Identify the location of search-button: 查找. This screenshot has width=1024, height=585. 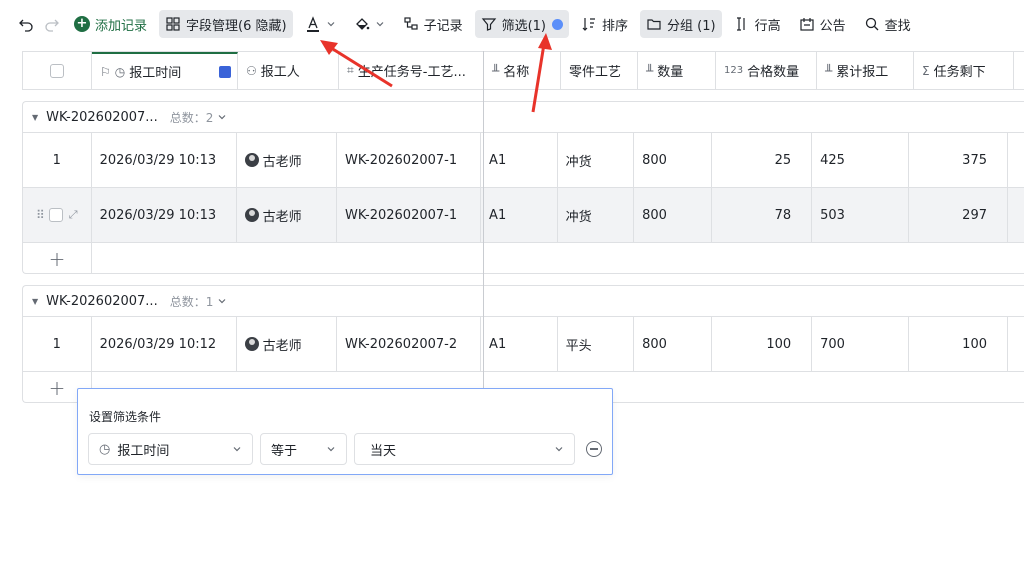
(887, 24).